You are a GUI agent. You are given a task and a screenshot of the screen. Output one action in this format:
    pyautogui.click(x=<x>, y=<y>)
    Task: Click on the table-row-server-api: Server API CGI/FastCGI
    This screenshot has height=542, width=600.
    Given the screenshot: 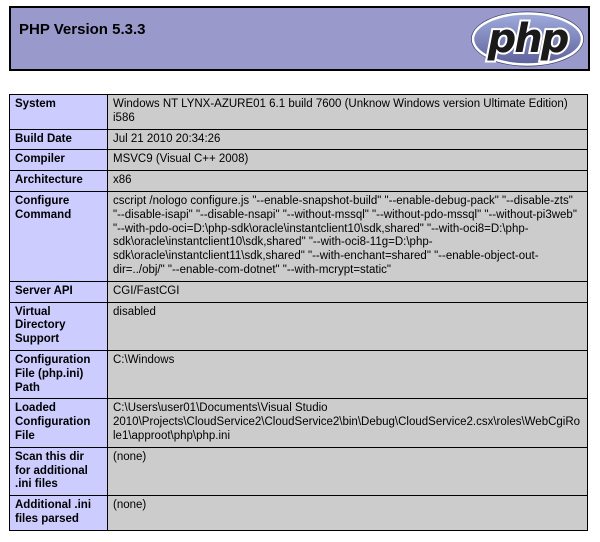 What is the action you would take?
    pyautogui.click(x=298, y=291)
    